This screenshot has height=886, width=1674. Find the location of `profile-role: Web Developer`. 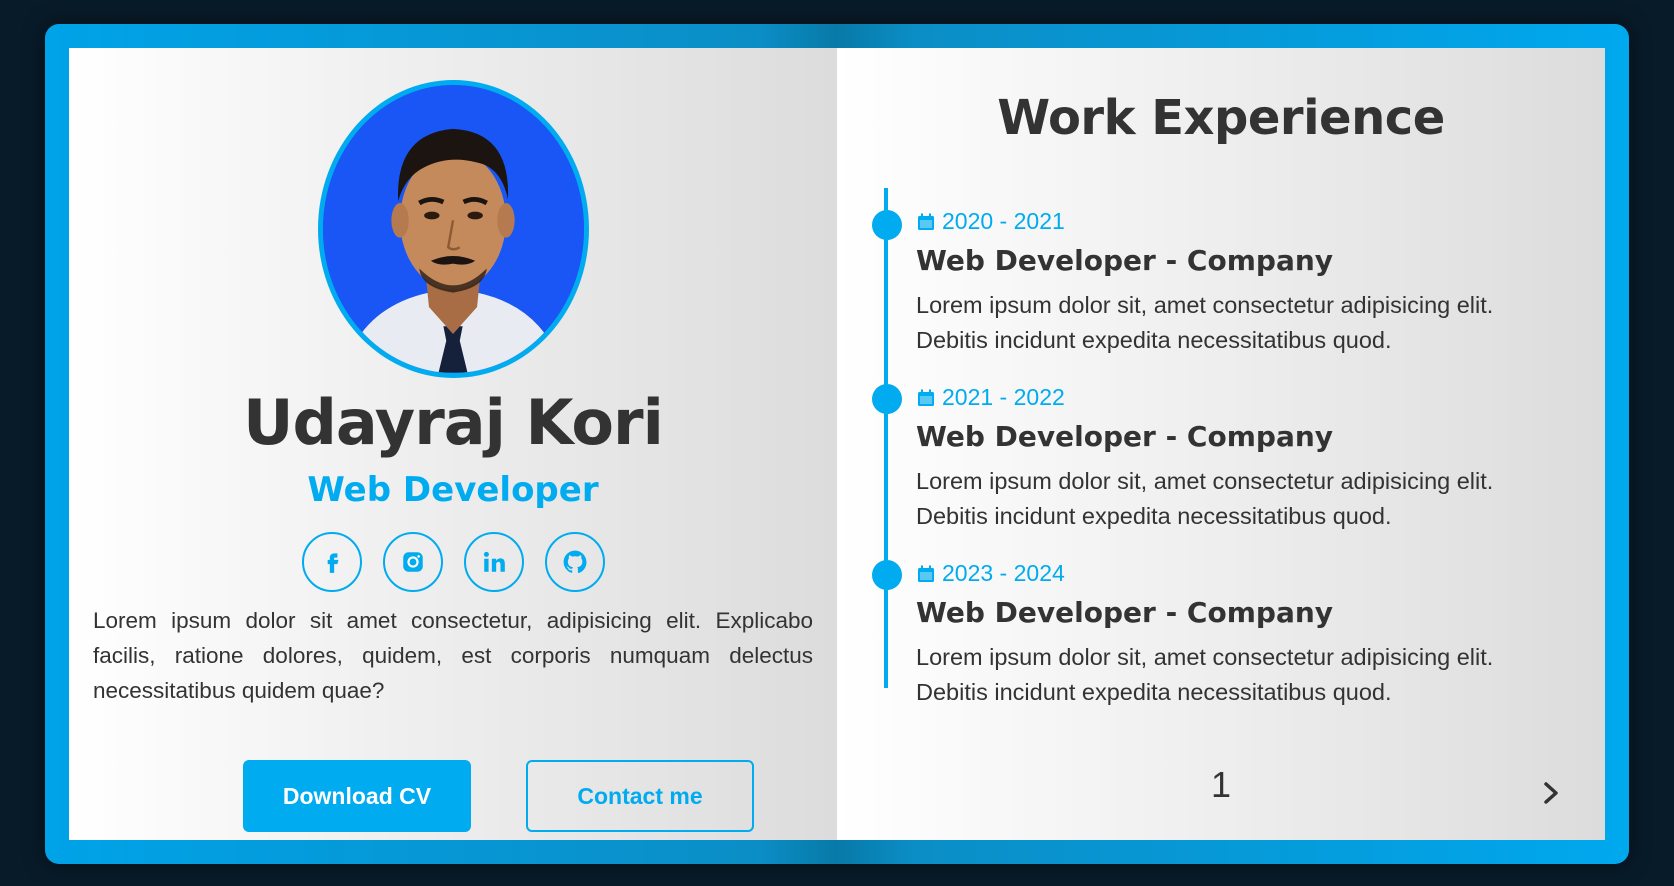

profile-role: Web Developer is located at coordinates (453, 490).